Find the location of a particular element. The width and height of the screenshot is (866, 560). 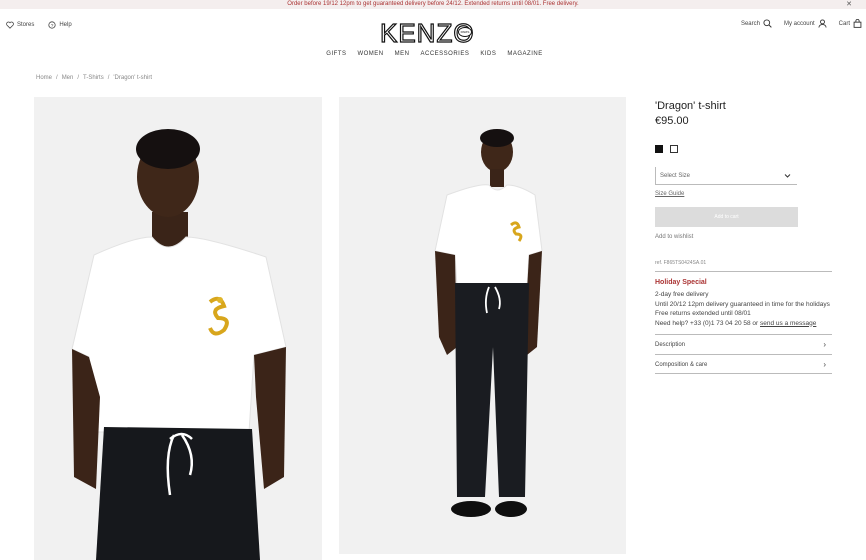

breadcrumb-home: Home is located at coordinates (44, 78).